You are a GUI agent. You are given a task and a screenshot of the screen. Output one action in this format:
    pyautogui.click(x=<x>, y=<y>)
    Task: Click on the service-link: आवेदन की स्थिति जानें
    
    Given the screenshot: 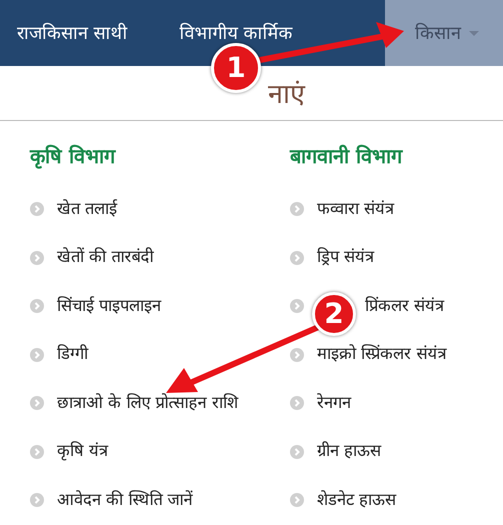 What is the action you would take?
    pyautogui.click(x=125, y=500)
    